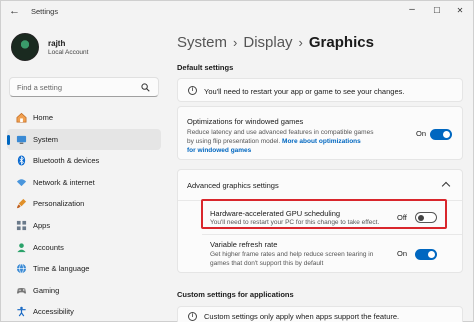 The width and height of the screenshot is (474, 322). I want to click on sidebar-item-personalization: Personalization, so click(84, 204).